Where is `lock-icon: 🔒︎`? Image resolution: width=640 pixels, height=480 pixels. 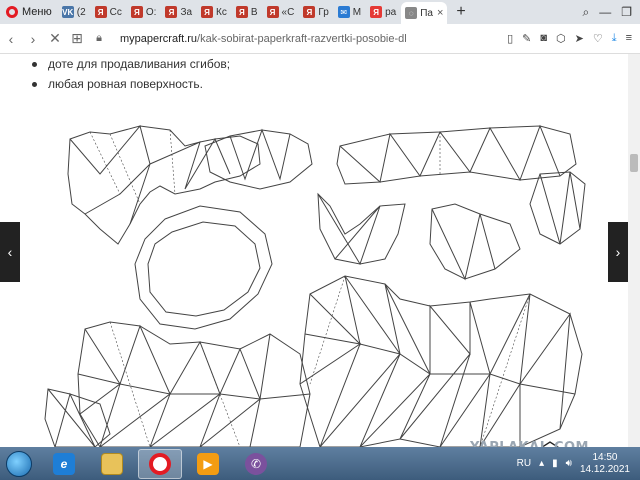
lock-icon: 🔒︎ is located at coordinates (99, 38).